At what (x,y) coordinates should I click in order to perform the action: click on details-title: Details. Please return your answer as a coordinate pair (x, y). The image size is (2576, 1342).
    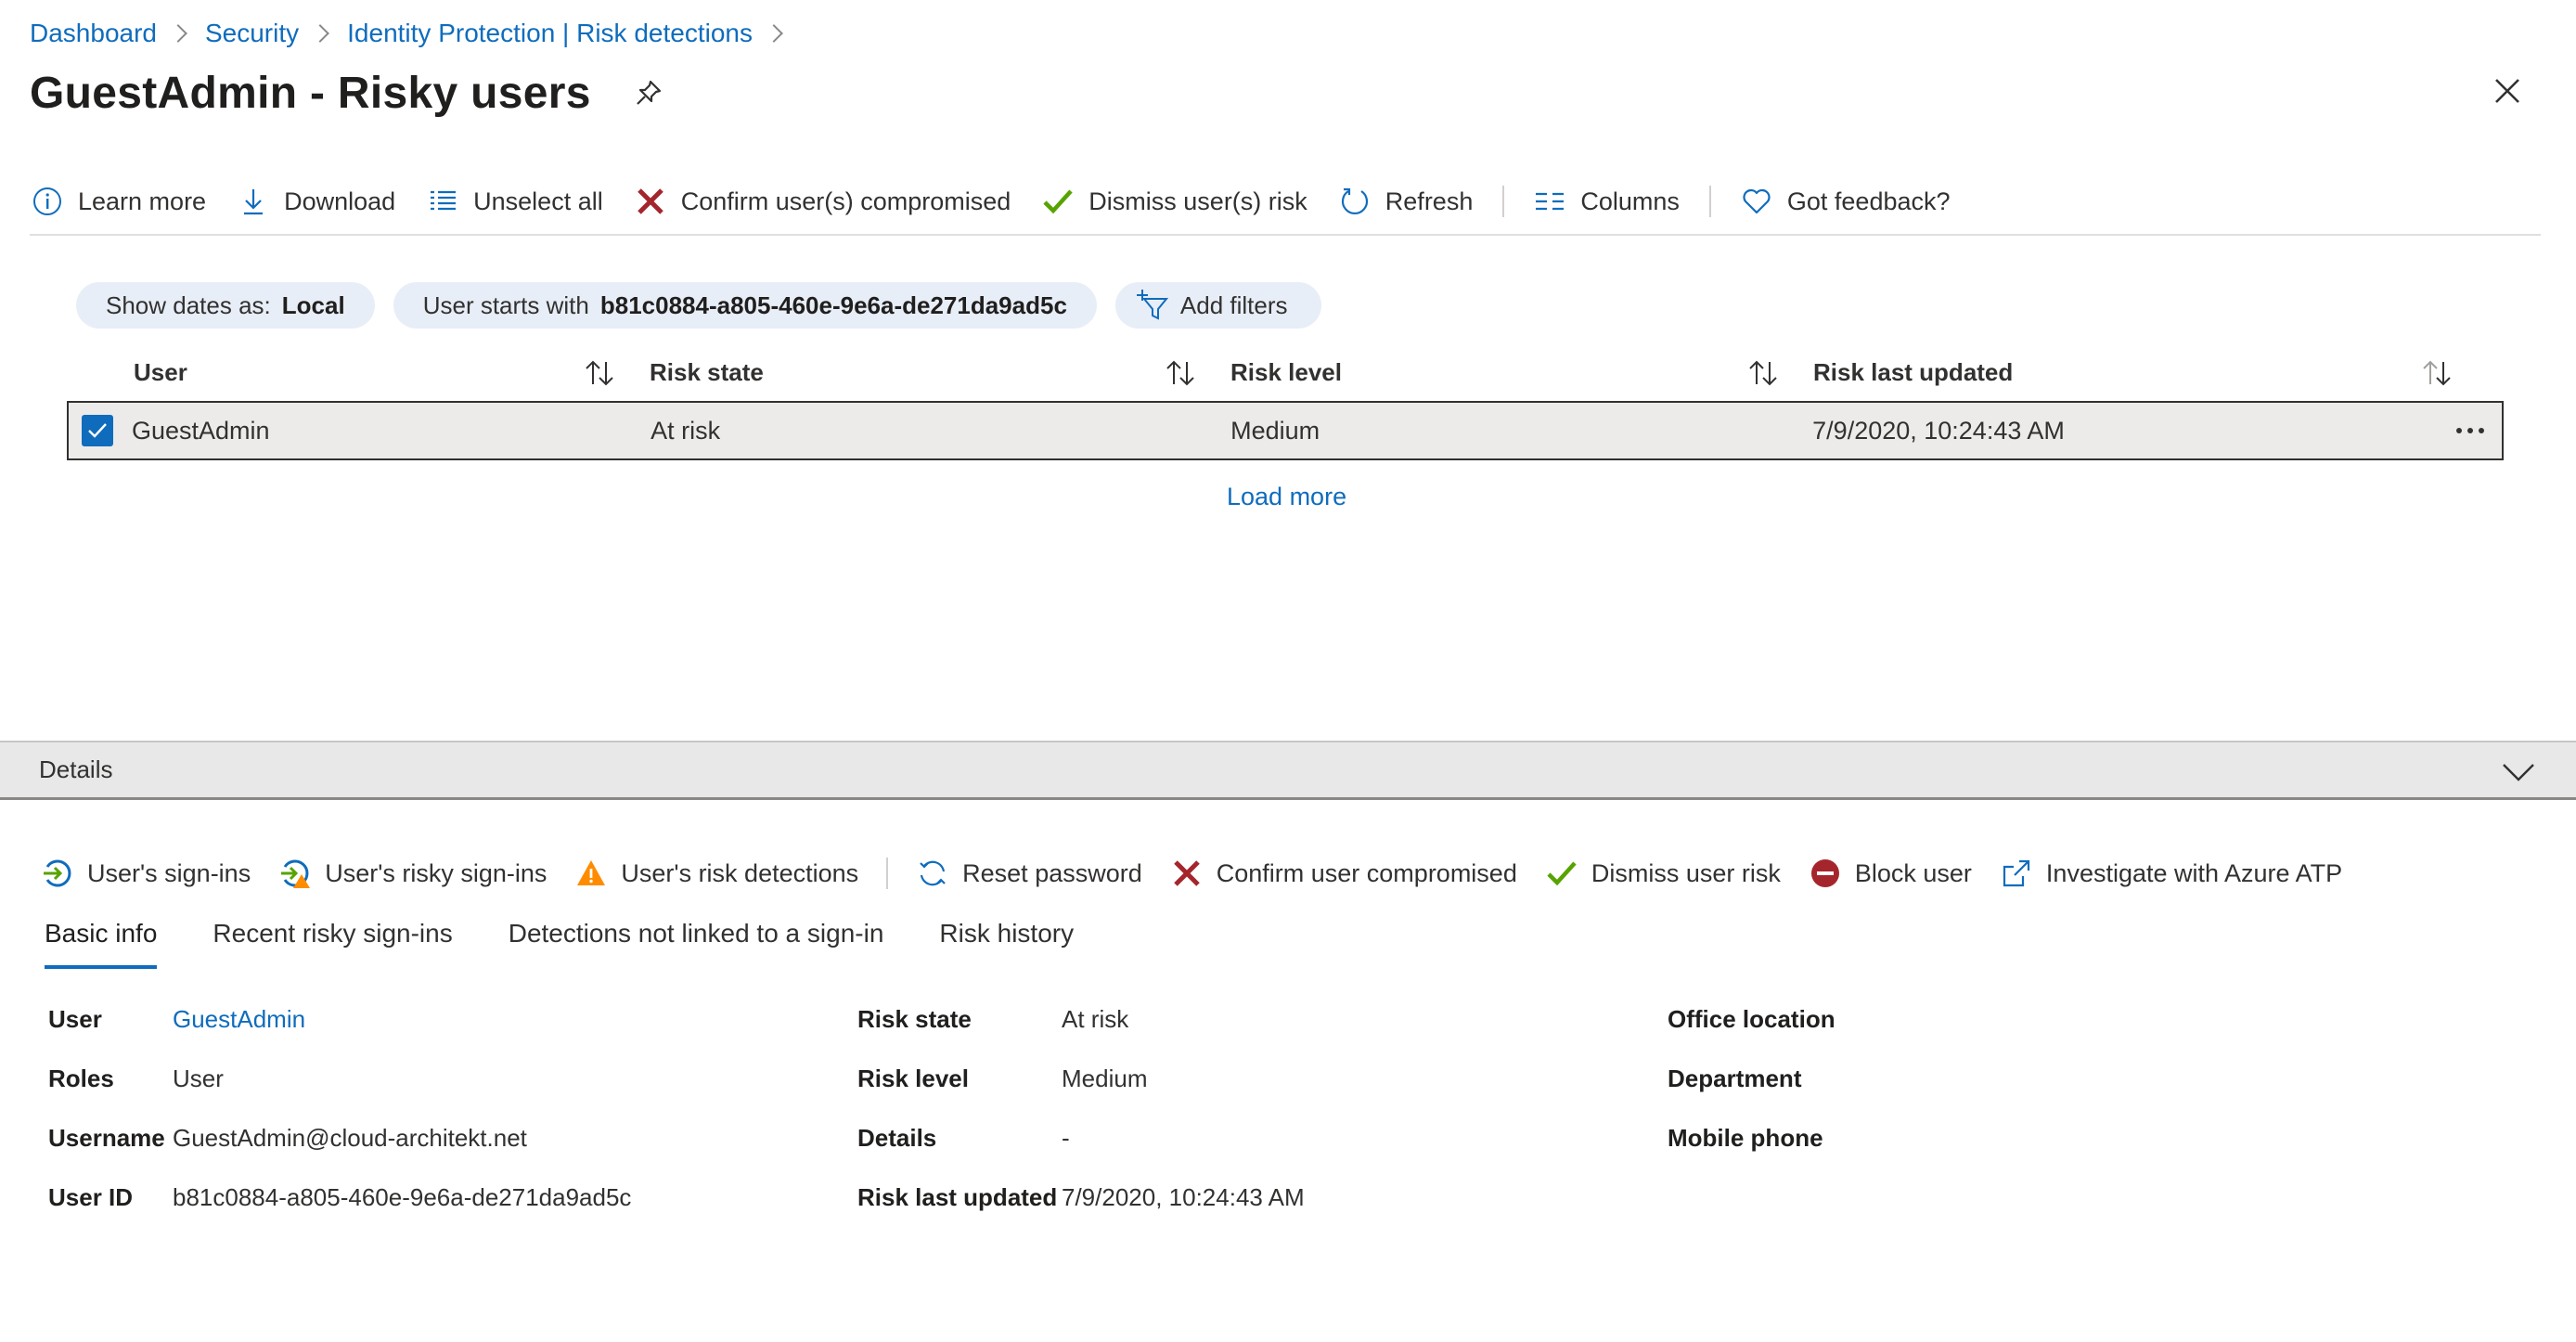
    Looking at the image, I should click on (76, 769).